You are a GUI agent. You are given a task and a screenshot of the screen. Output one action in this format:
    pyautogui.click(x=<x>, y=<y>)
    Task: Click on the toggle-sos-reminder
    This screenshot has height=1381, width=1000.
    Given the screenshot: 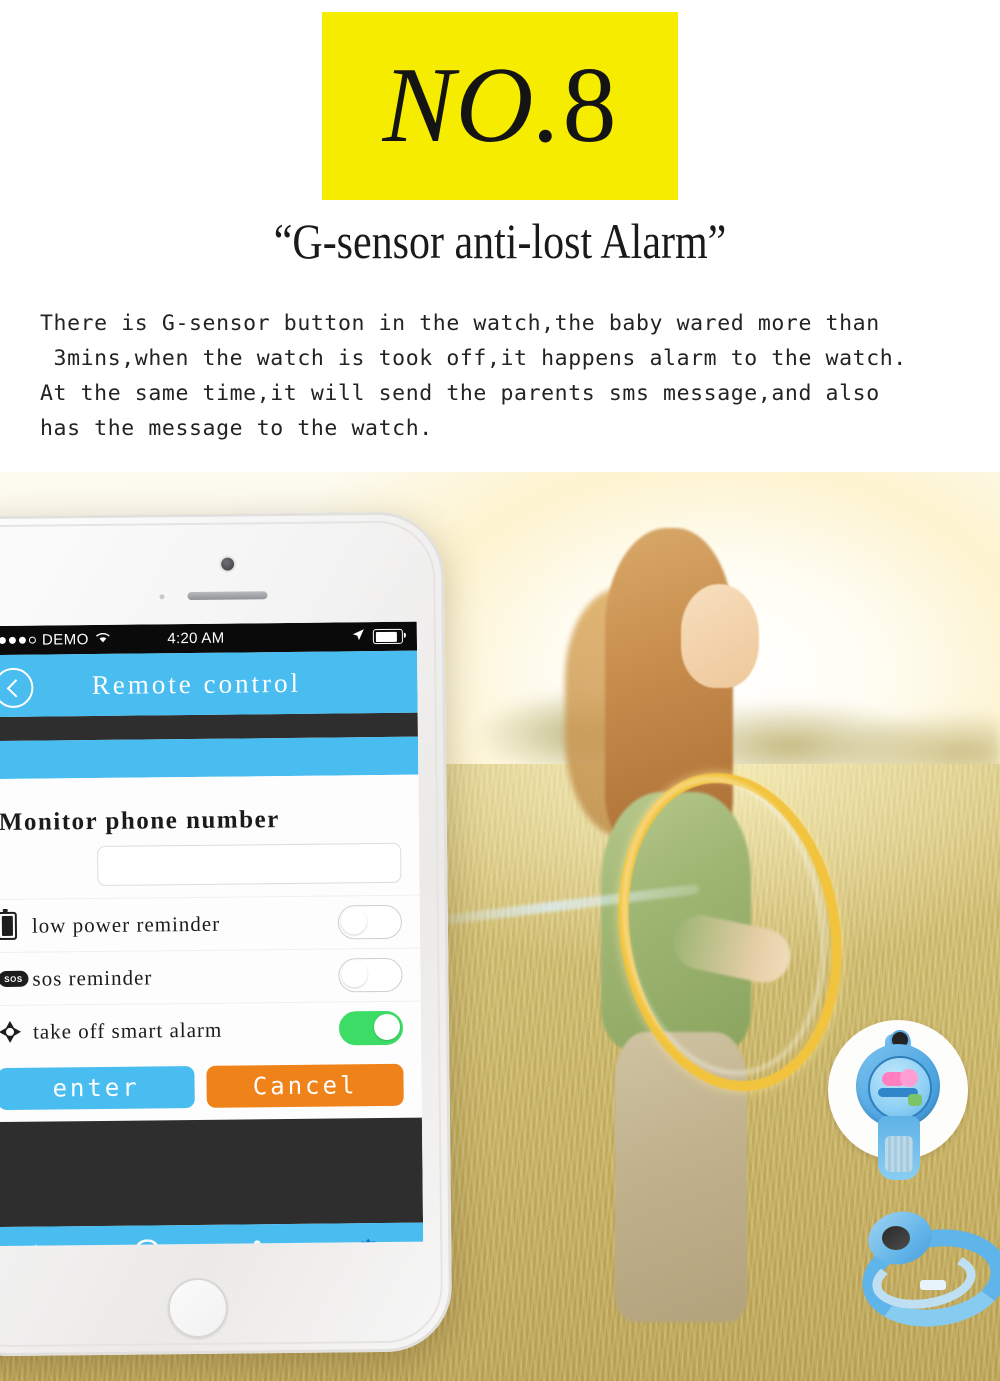 What is the action you would take?
    pyautogui.click(x=370, y=975)
    